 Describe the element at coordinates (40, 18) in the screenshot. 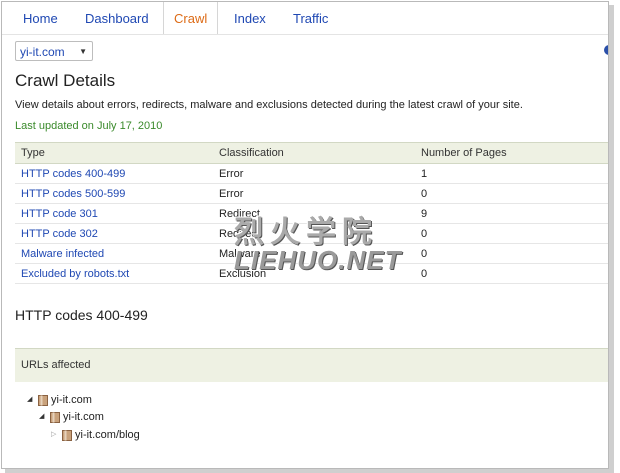

I see `tab-home: Home` at that location.